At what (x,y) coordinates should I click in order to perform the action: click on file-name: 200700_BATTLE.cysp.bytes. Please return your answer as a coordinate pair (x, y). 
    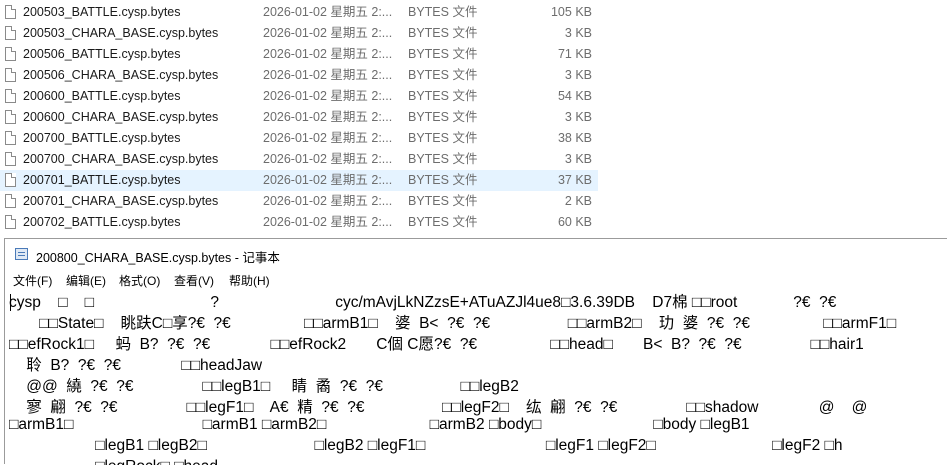
    Looking at the image, I should click on (102, 138).